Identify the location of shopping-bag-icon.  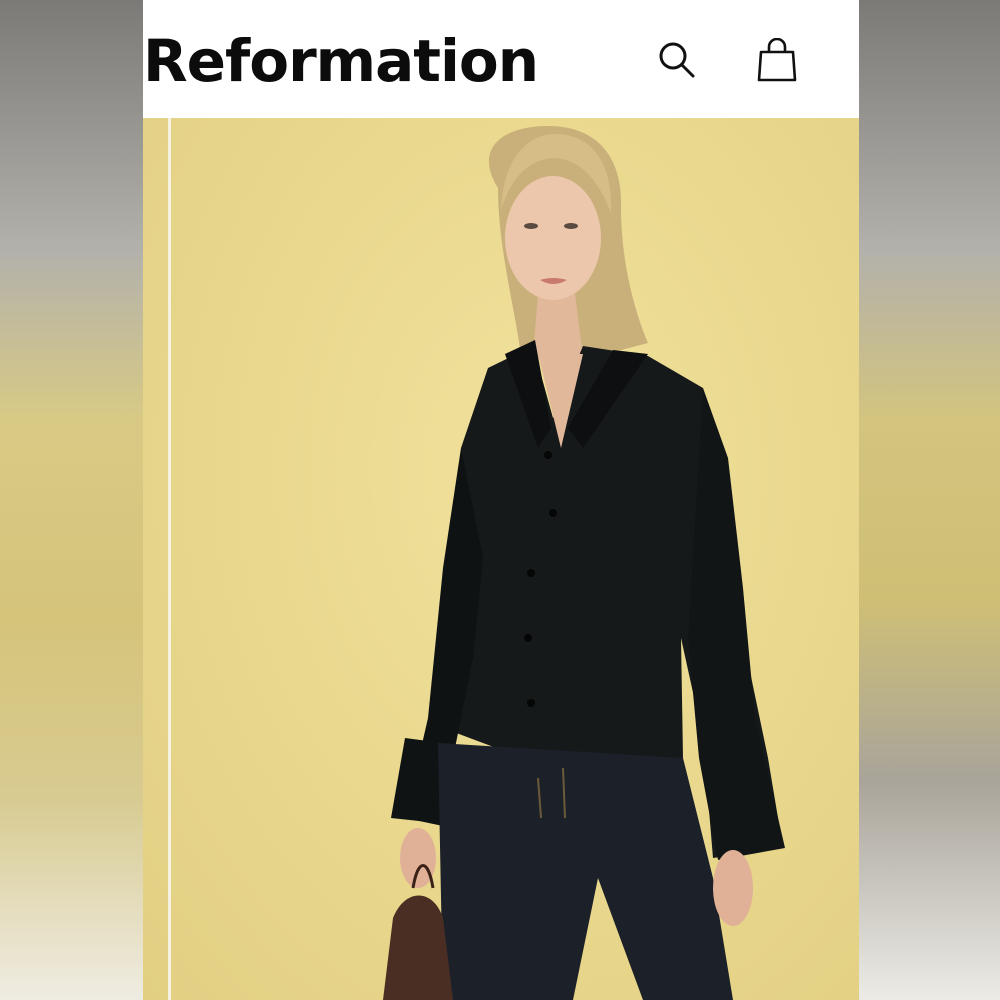
(777, 59).